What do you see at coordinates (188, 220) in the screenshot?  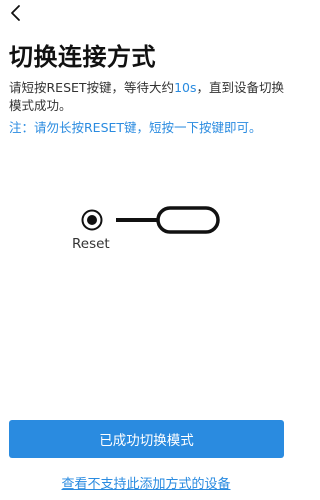 I see `pin-handle` at bounding box center [188, 220].